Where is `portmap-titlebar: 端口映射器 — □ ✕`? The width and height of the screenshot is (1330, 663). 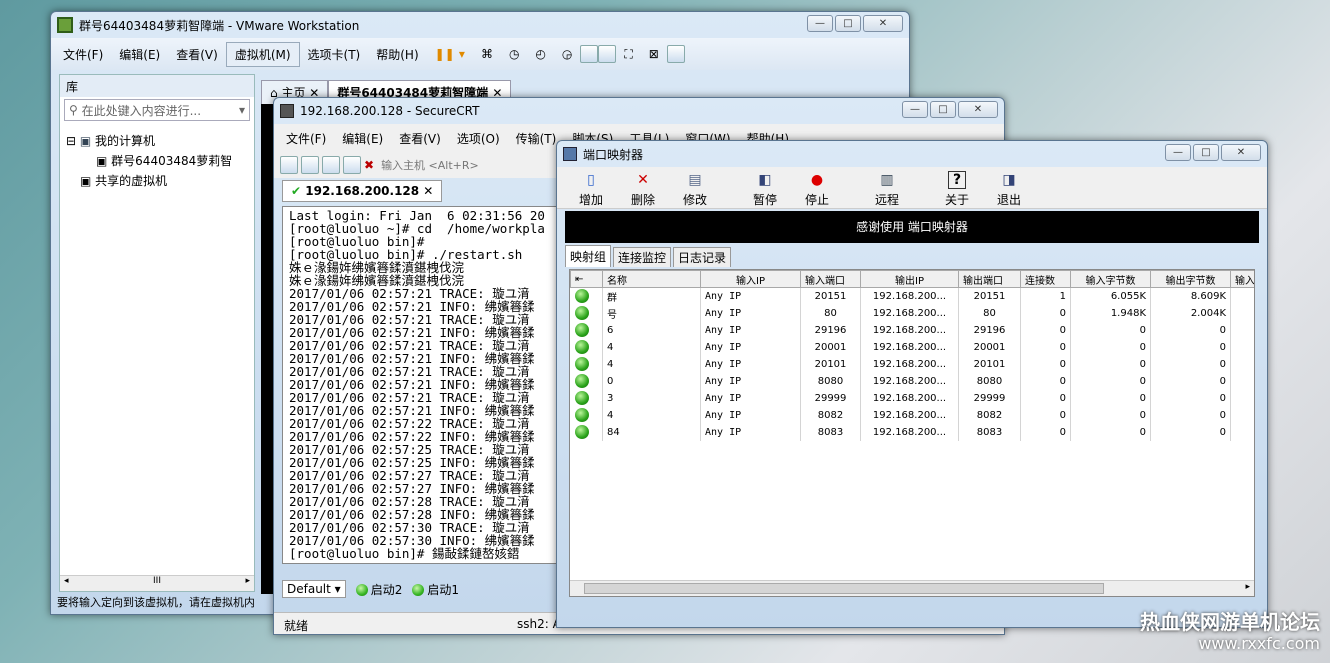
portmap-titlebar: 端口映射器 — □ ✕ is located at coordinates (912, 154).